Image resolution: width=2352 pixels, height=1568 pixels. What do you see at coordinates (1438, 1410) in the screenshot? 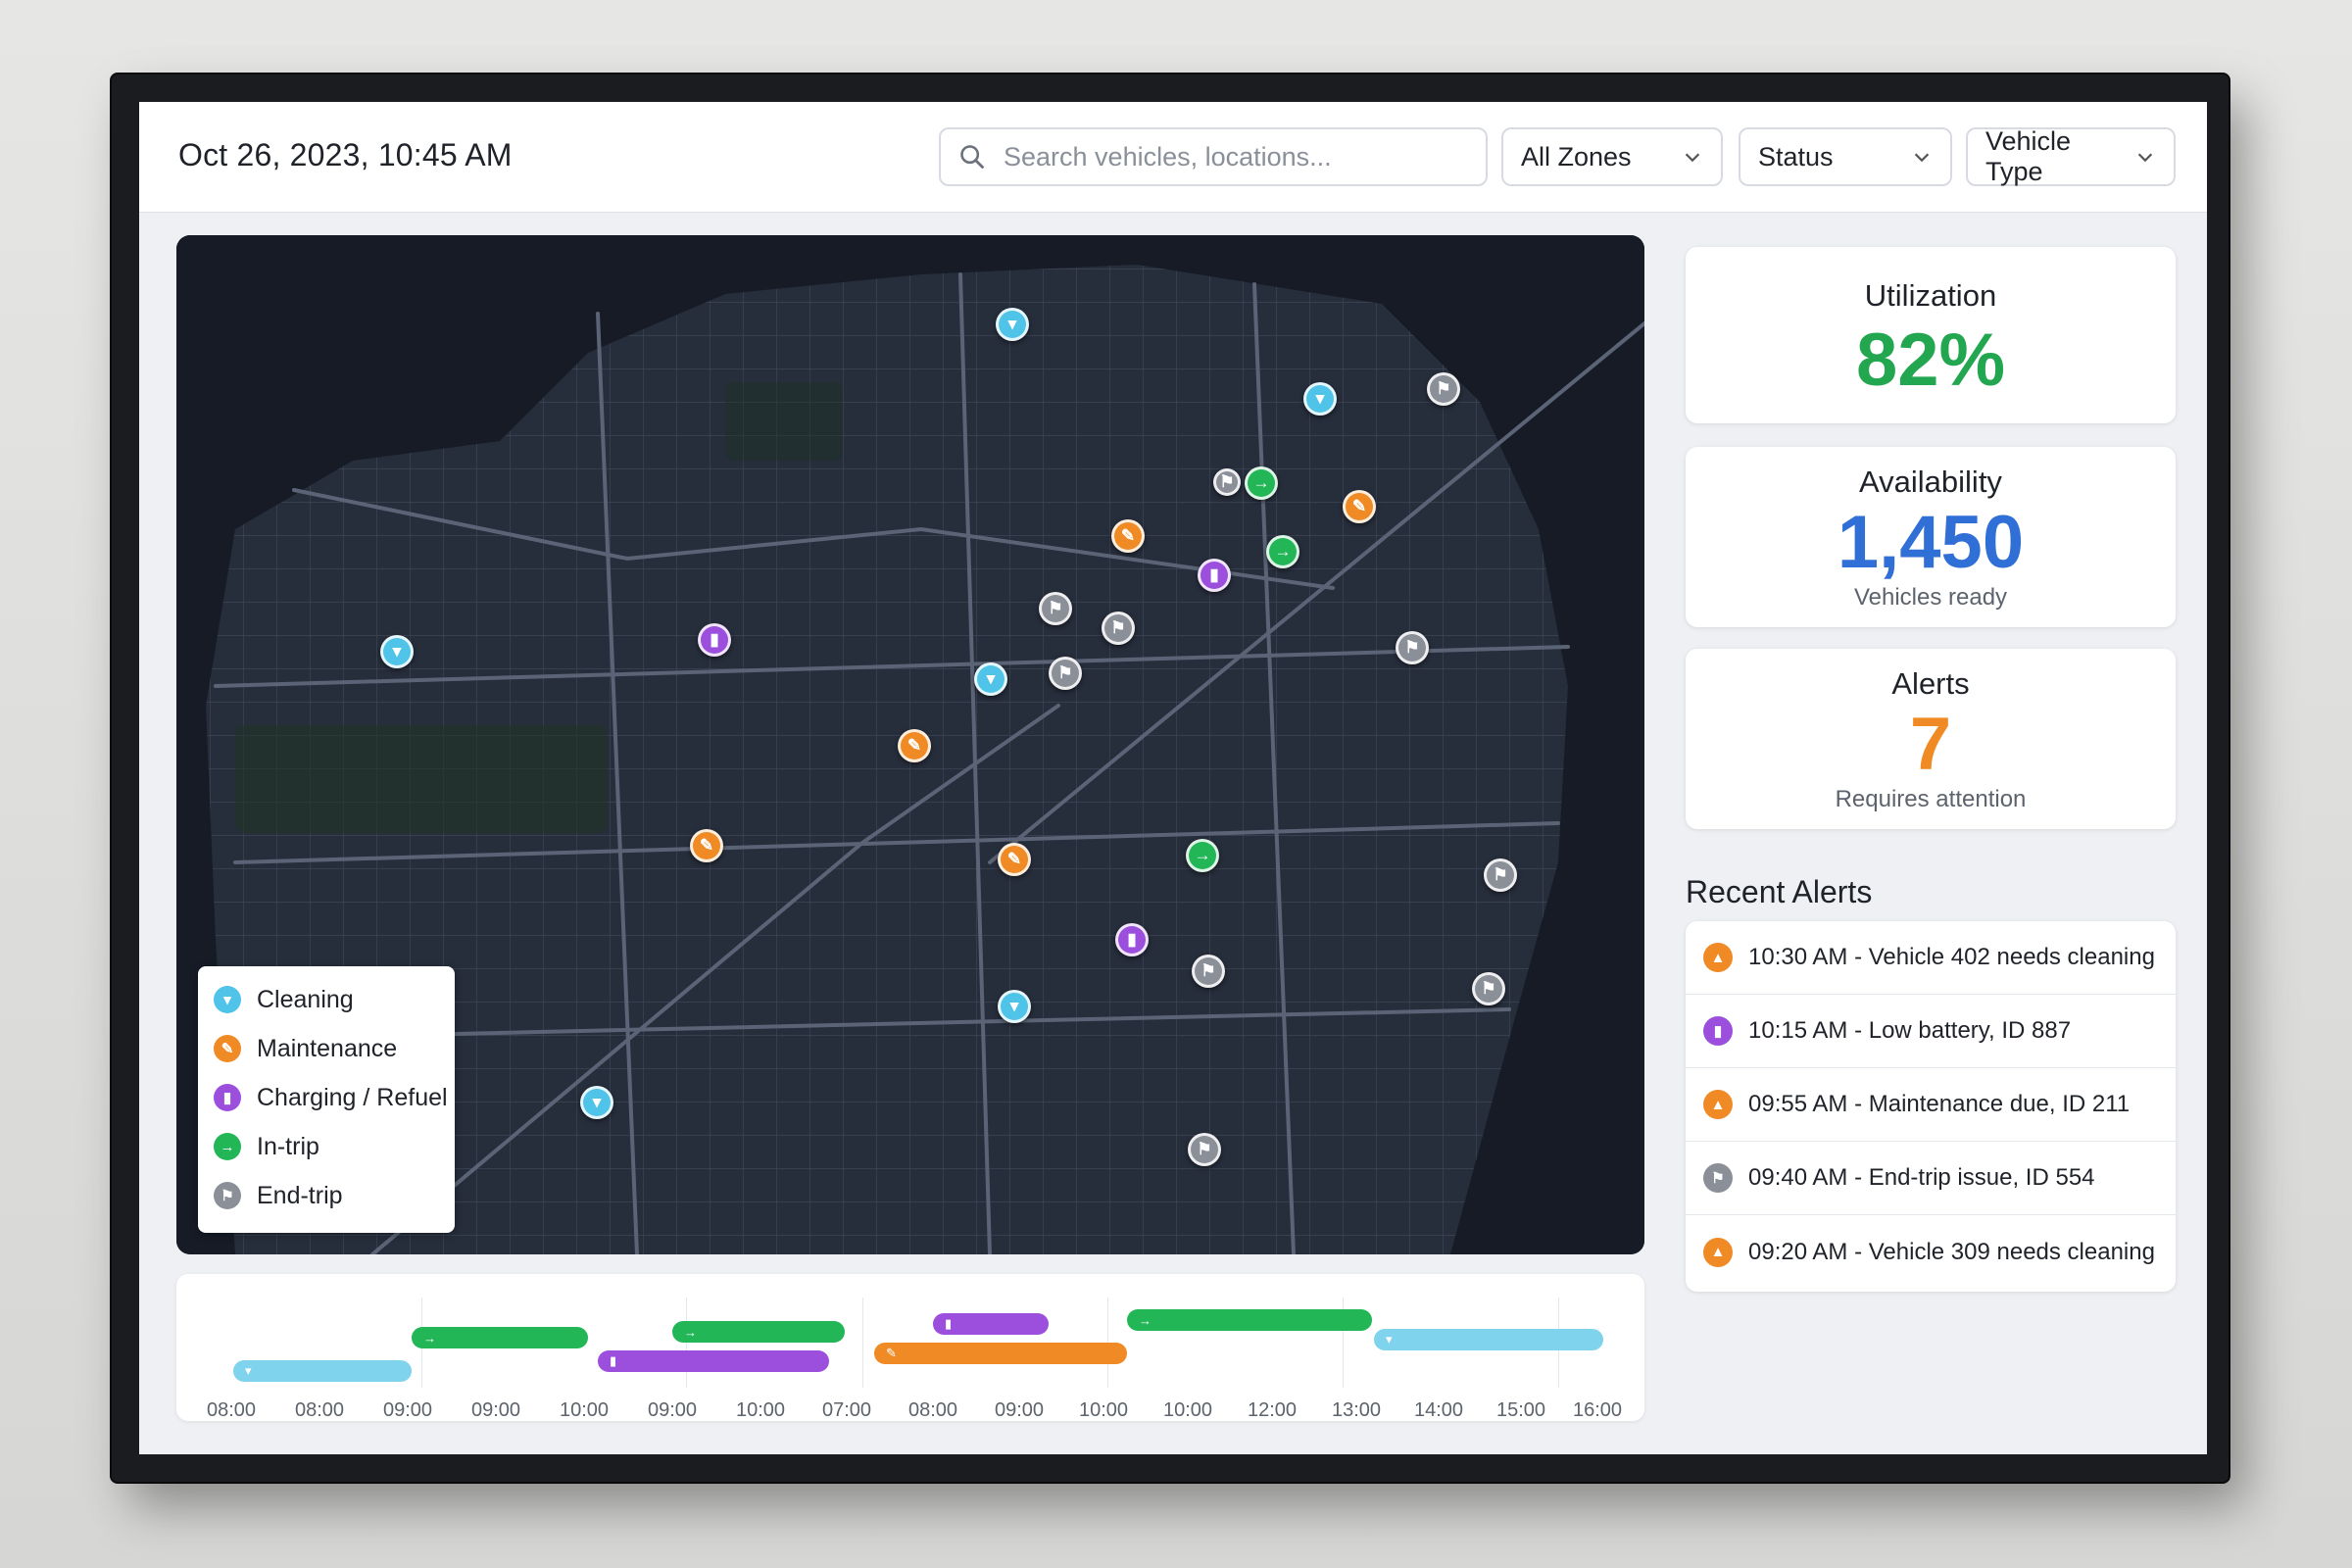
I see `timeline-tick: 14:00` at bounding box center [1438, 1410].